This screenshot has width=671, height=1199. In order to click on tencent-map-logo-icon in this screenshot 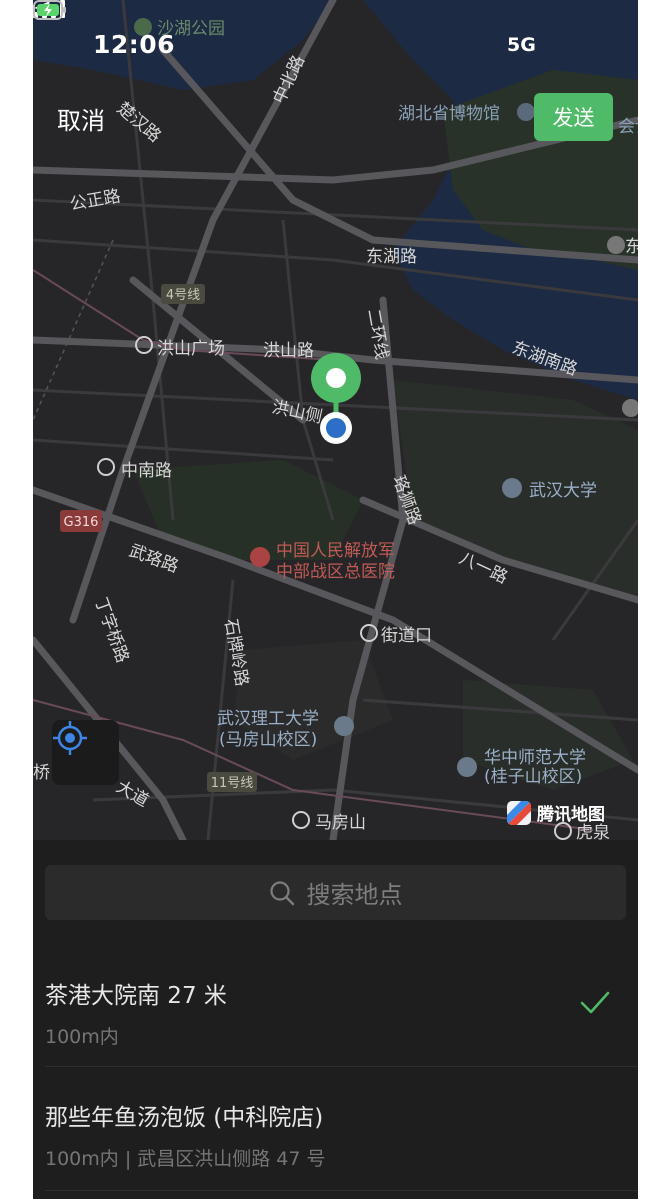, I will do `click(519, 812)`.